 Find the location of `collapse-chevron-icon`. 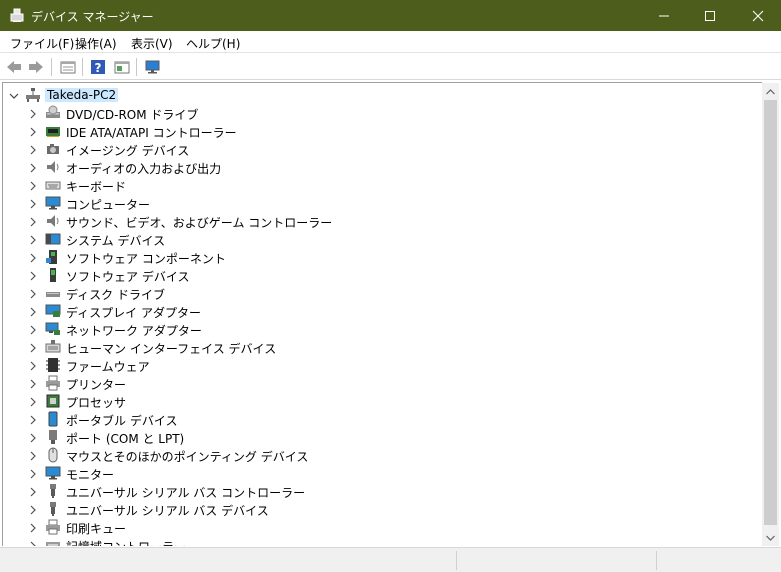

collapse-chevron-icon is located at coordinates (14, 95).